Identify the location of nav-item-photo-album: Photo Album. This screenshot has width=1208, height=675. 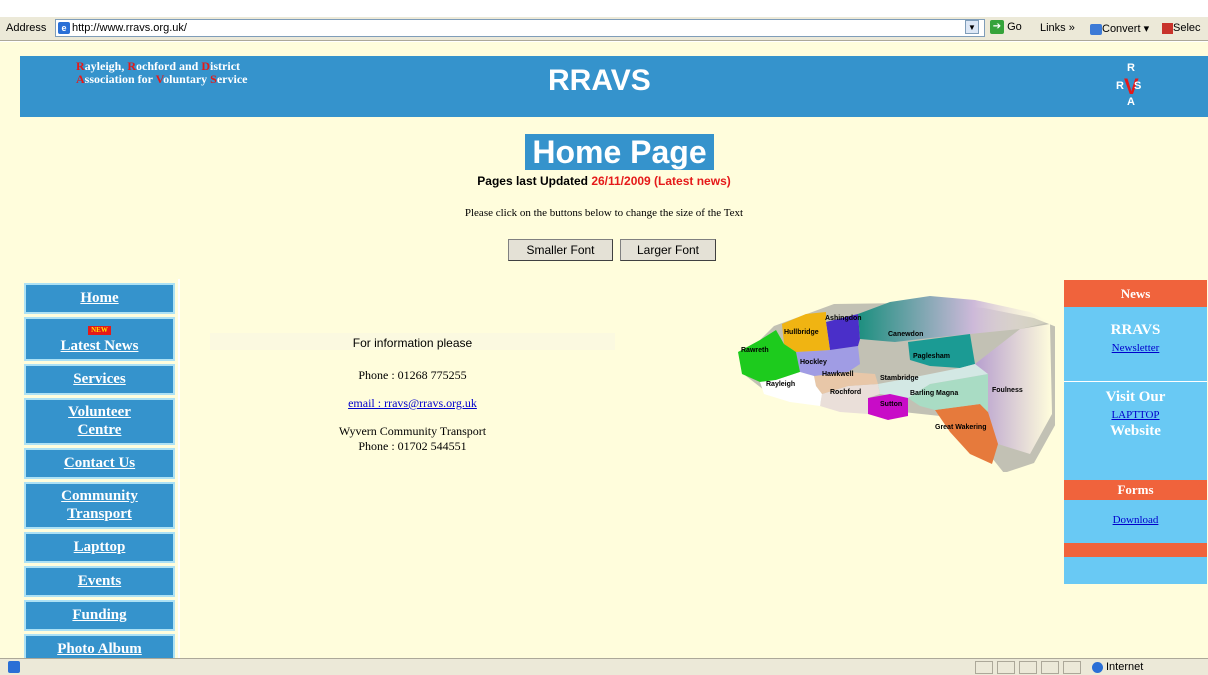
(99, 646).